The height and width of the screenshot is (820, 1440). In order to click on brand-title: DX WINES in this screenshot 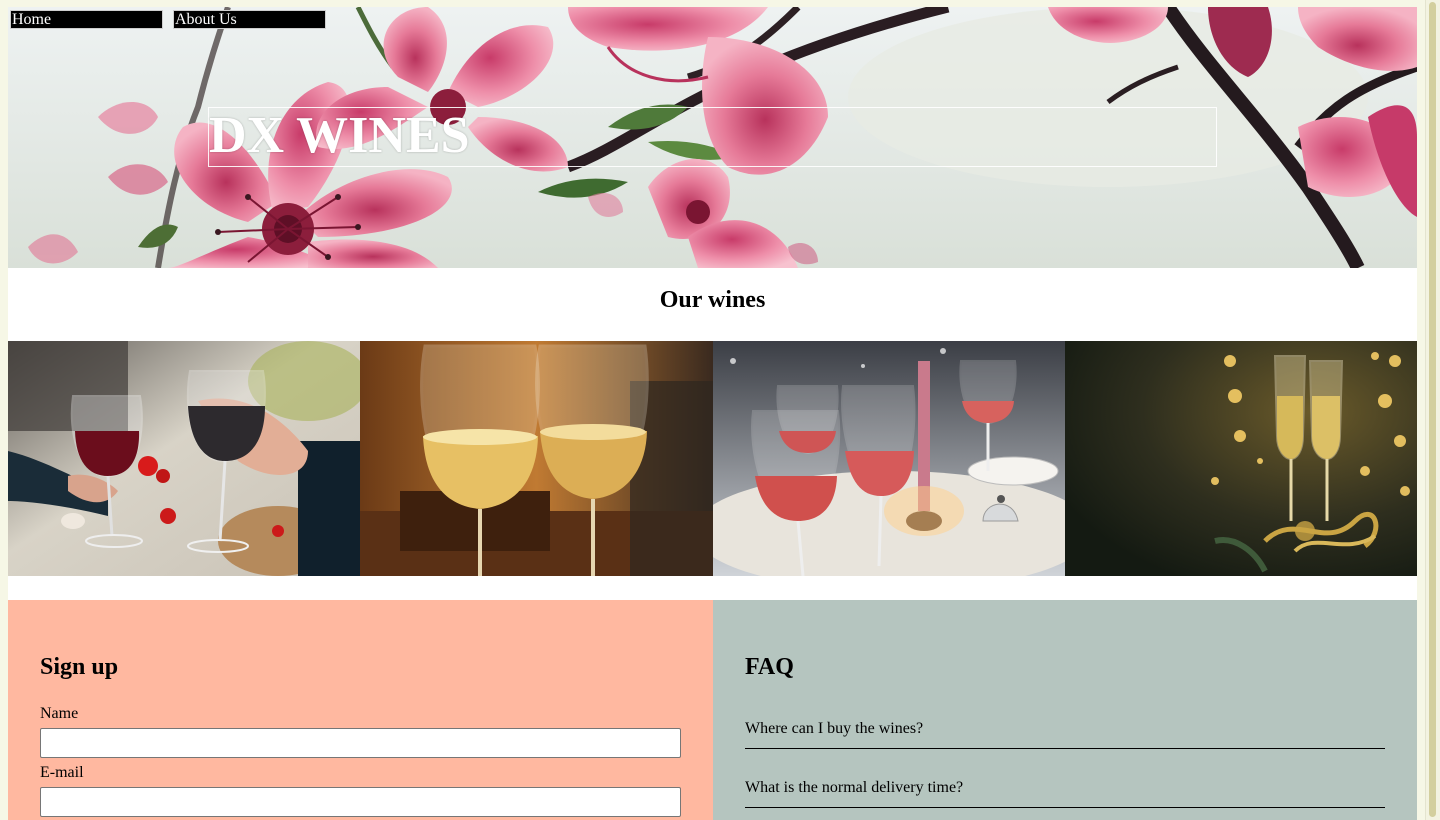, I will do `click(339, 135)`.